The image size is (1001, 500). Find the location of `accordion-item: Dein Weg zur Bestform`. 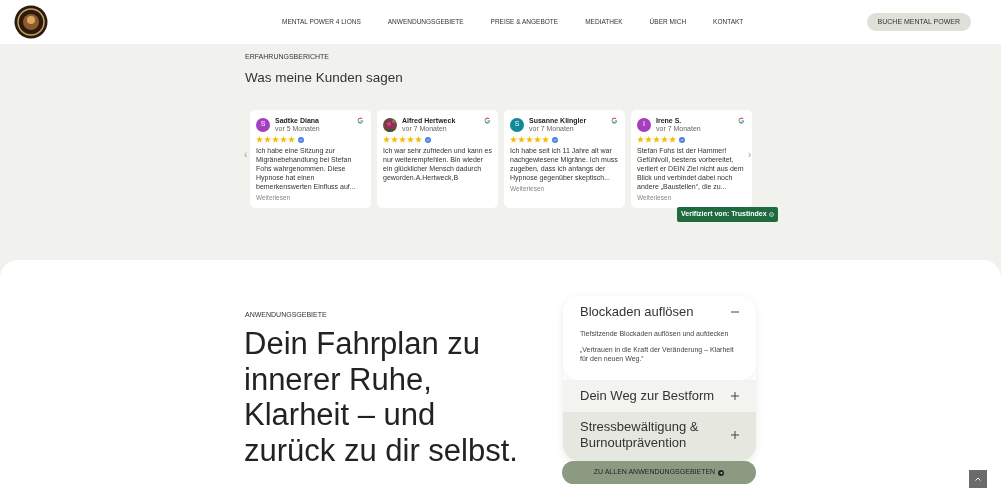

accordion-item: Dein Weg zur Bestform is located at coordinates (659, 396).